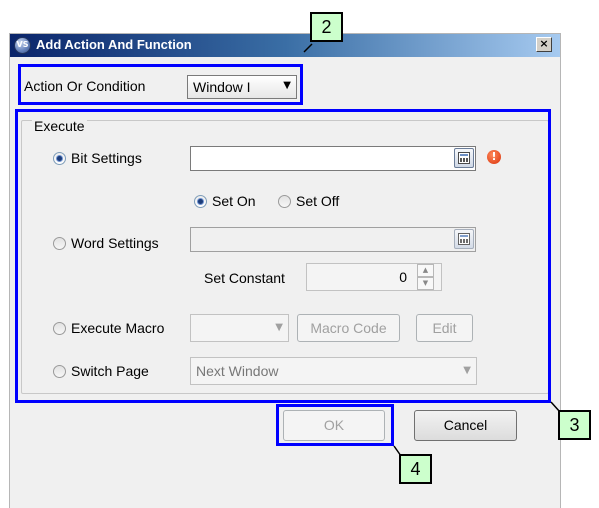 This screenshot has height=508, width=599. I want to click on callout-2: 2, so click(326, 27).